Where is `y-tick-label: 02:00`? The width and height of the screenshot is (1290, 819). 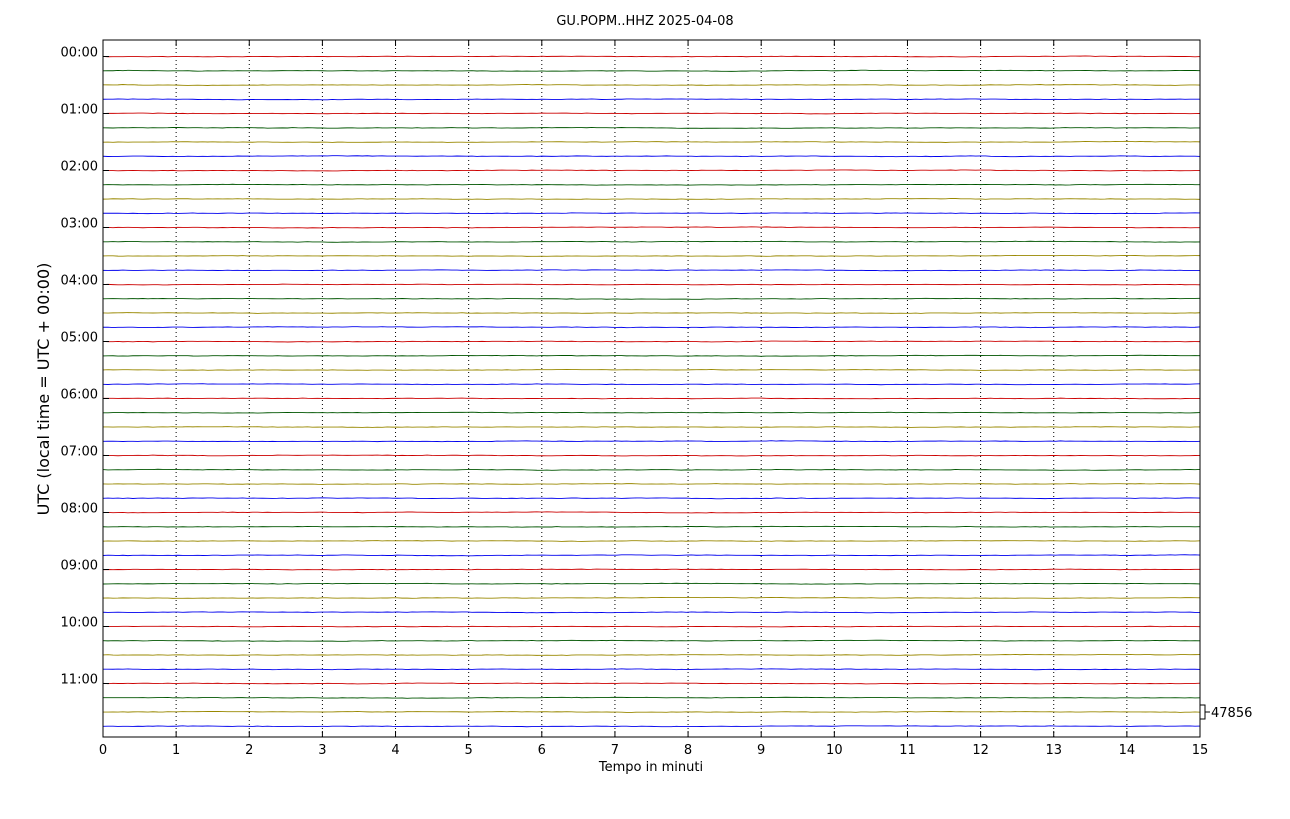
y-tick-label: 02:00 is located at coordinates (79, 167).